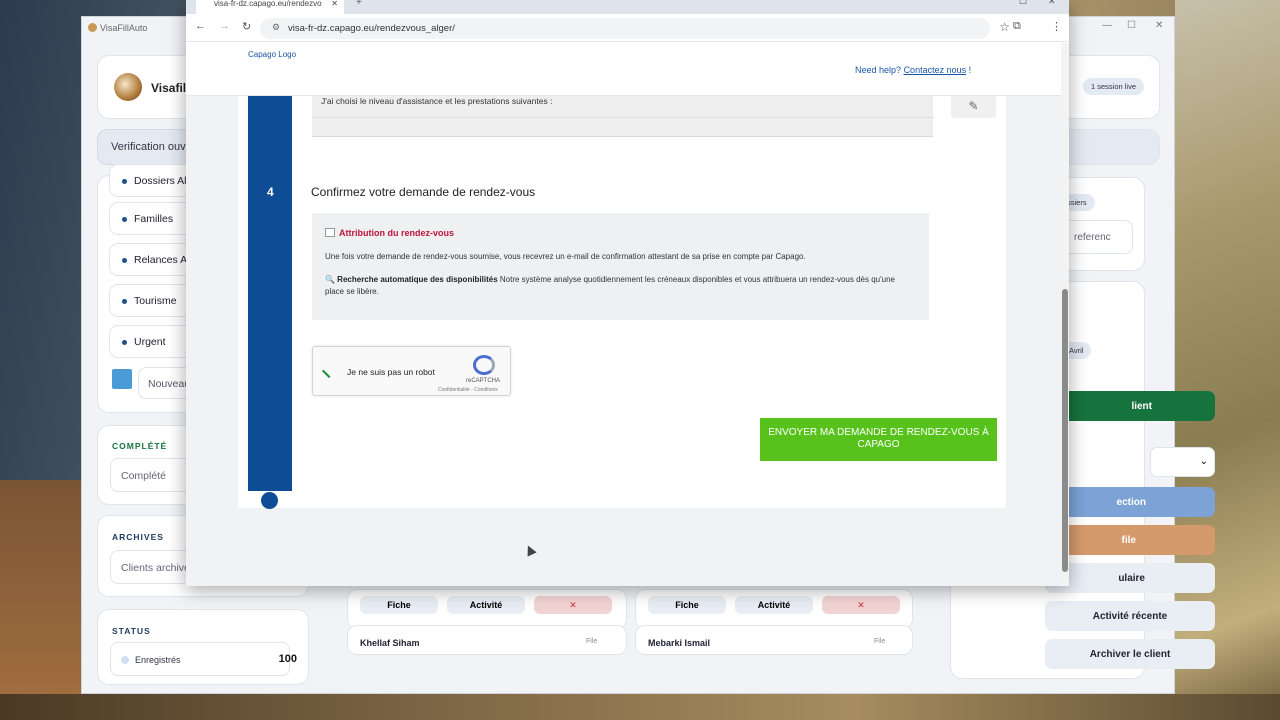  Describe the element at coordinates (270, 293) in the screenshot. I see `step-rail` at that location.